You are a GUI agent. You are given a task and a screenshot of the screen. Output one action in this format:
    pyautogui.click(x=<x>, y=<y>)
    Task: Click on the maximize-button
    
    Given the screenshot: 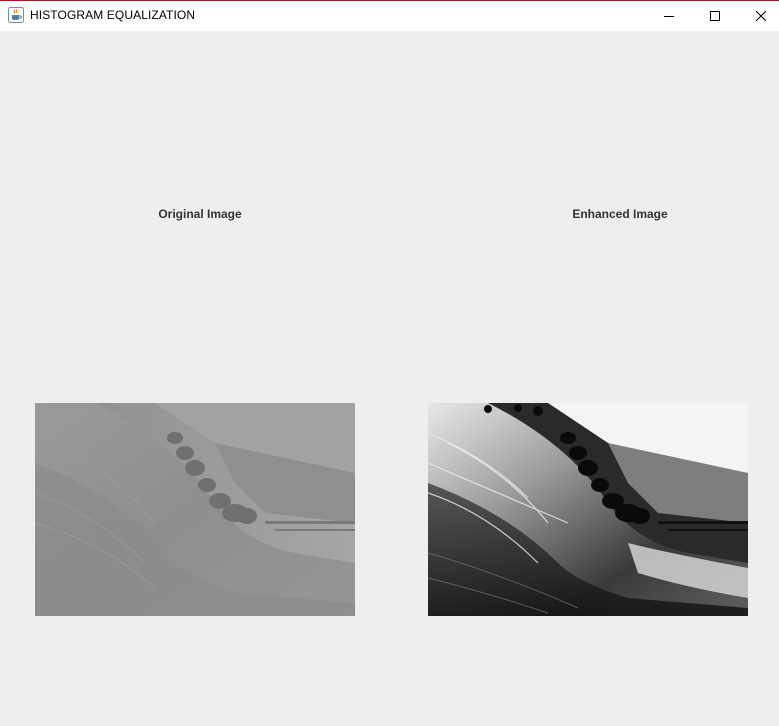 What is the action you would take?
    pyautogui.click(x=715, y=16)
    